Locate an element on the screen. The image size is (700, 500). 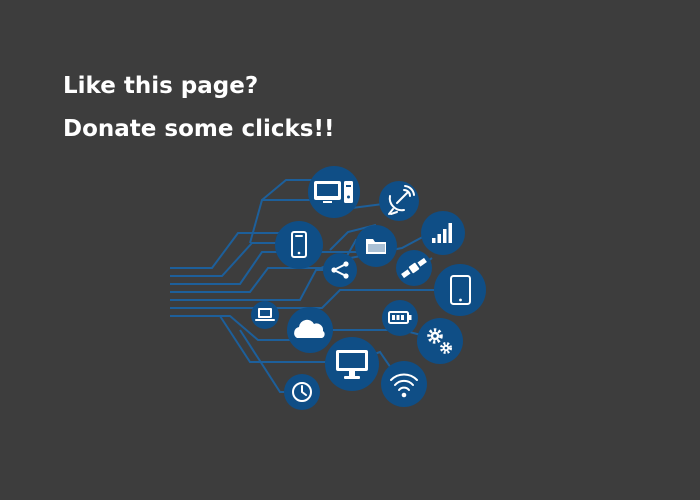
laptop-node is located at coordinates (265, 315).